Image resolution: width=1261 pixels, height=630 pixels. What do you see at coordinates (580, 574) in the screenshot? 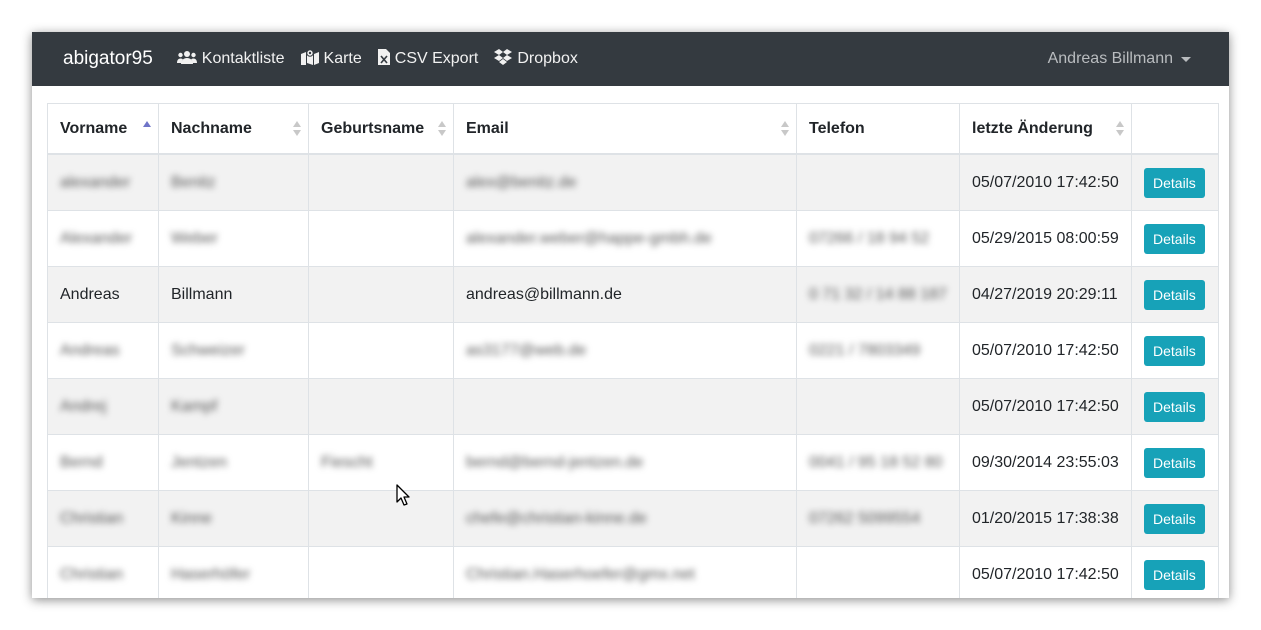
I see `email-value: Christian.Haserhoefer@gmx.net` at bounding box center [580, 574].